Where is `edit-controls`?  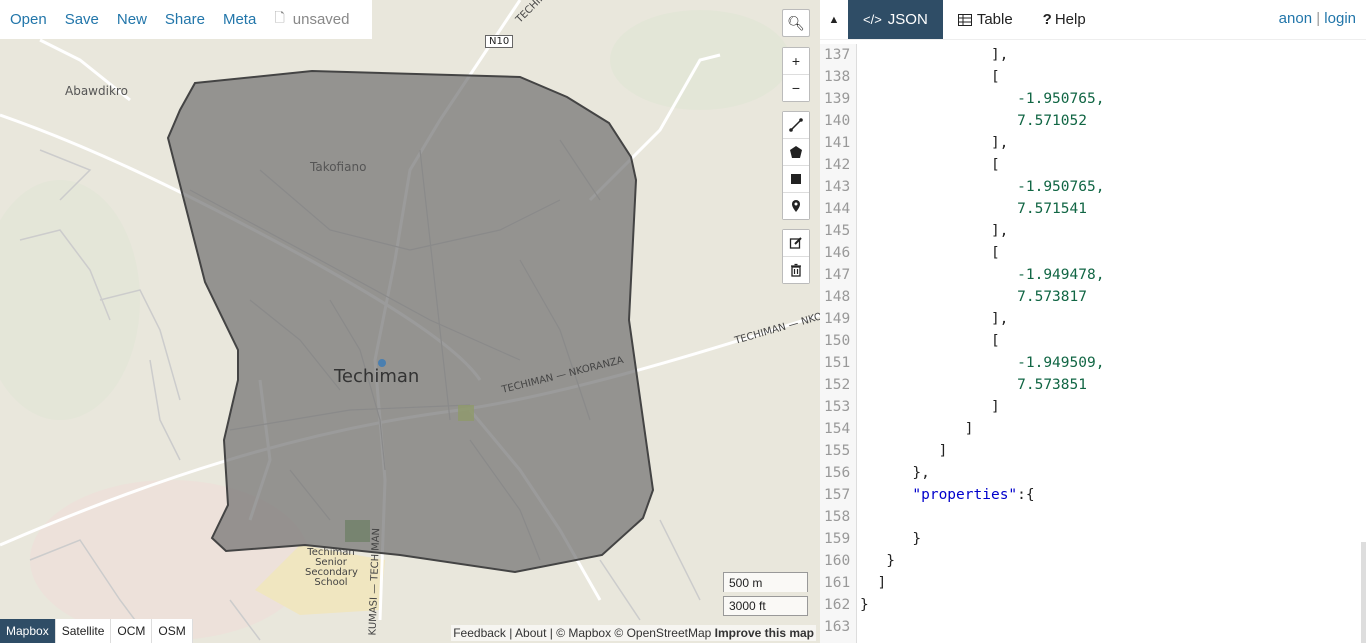
edit-controls is located at coordinates (796, 256).